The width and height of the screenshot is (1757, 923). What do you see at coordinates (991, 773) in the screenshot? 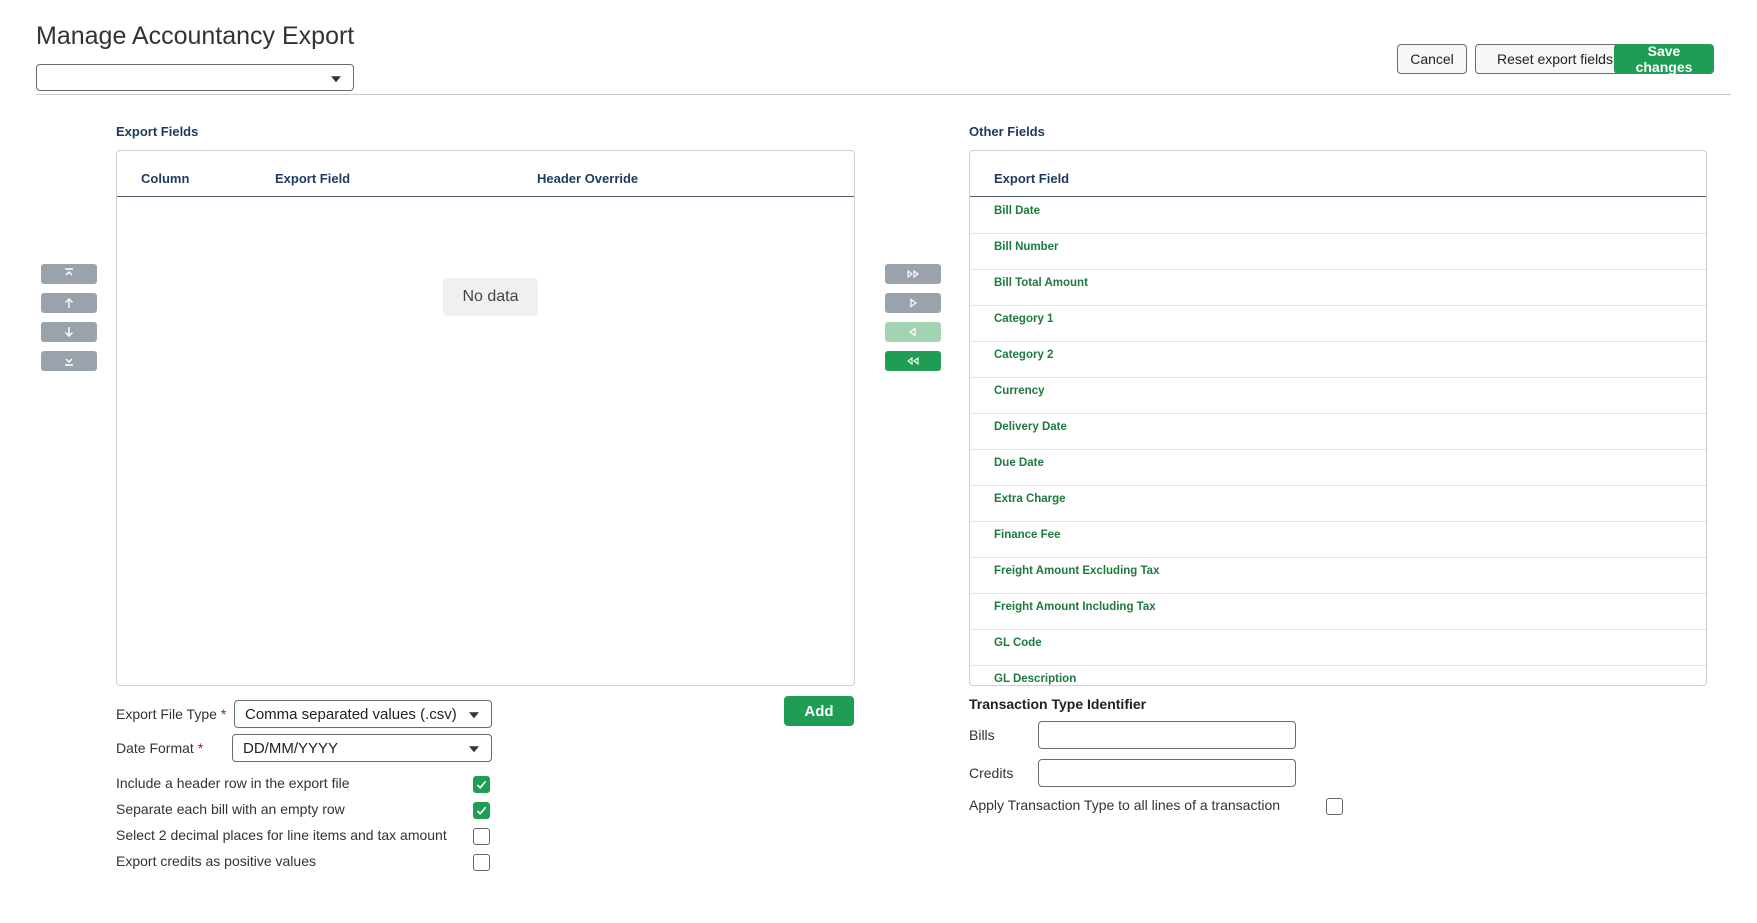
I see `credits-label: Credits` at bounding box center [991, 773].